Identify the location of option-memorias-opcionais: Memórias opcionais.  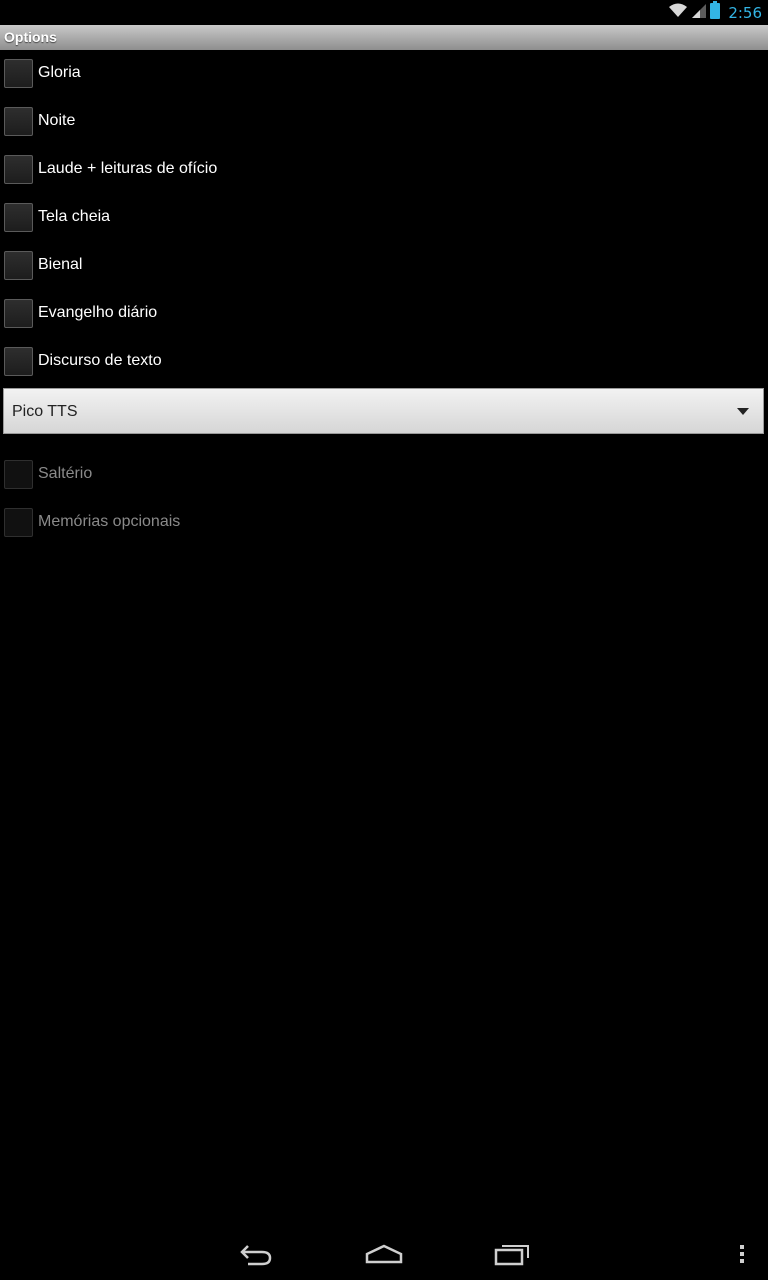
(384, 523).